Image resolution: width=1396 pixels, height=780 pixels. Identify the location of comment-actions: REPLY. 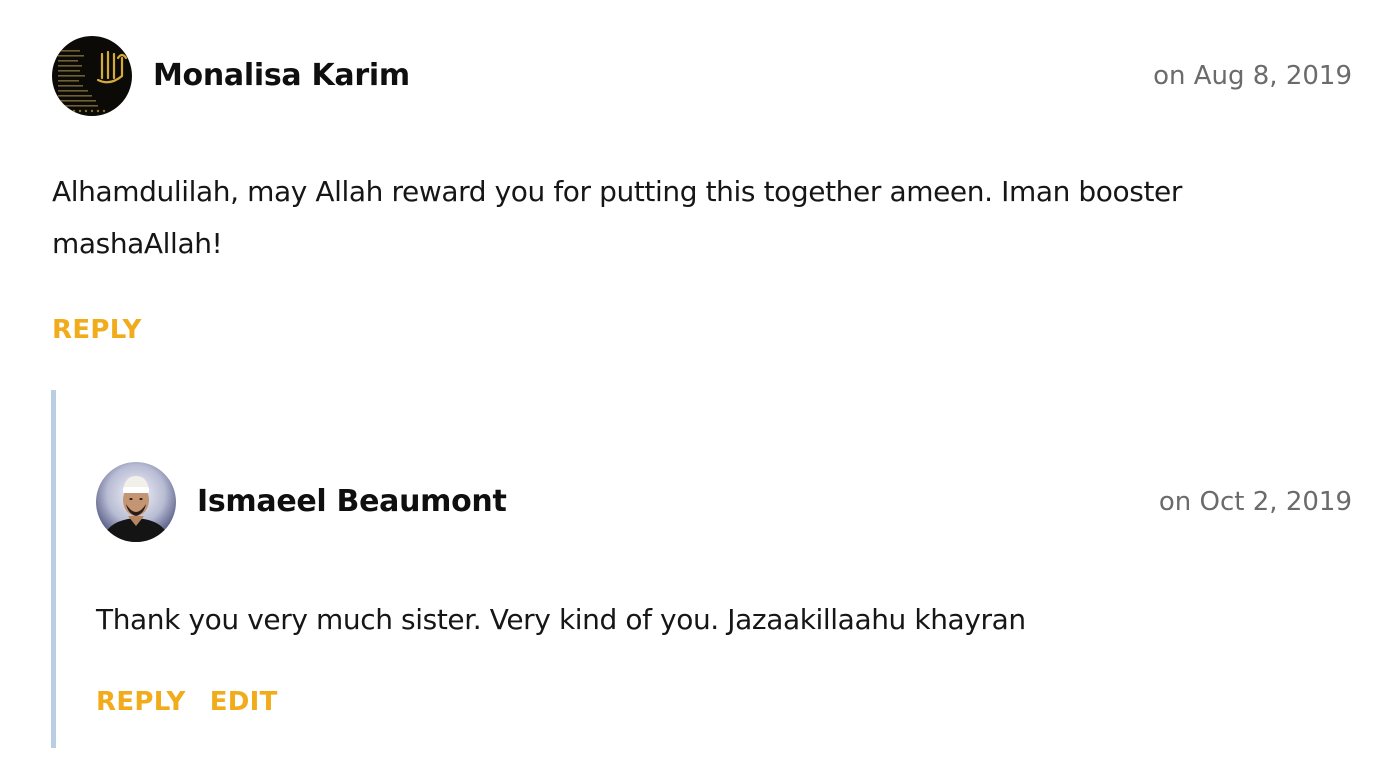
(702, 330).